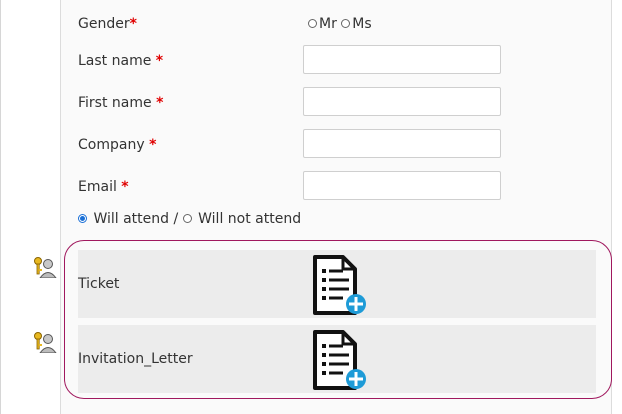 The image size is (622, 414). I want to click on document-row-ticket: Ticket, so click(337, 284).